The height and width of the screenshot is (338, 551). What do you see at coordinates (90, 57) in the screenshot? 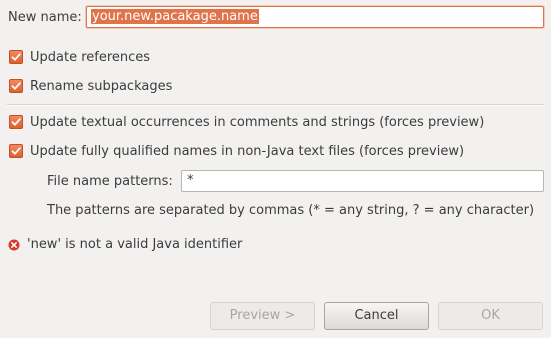
I see `update-references-label: Update references` at bounding box center [90, 57].